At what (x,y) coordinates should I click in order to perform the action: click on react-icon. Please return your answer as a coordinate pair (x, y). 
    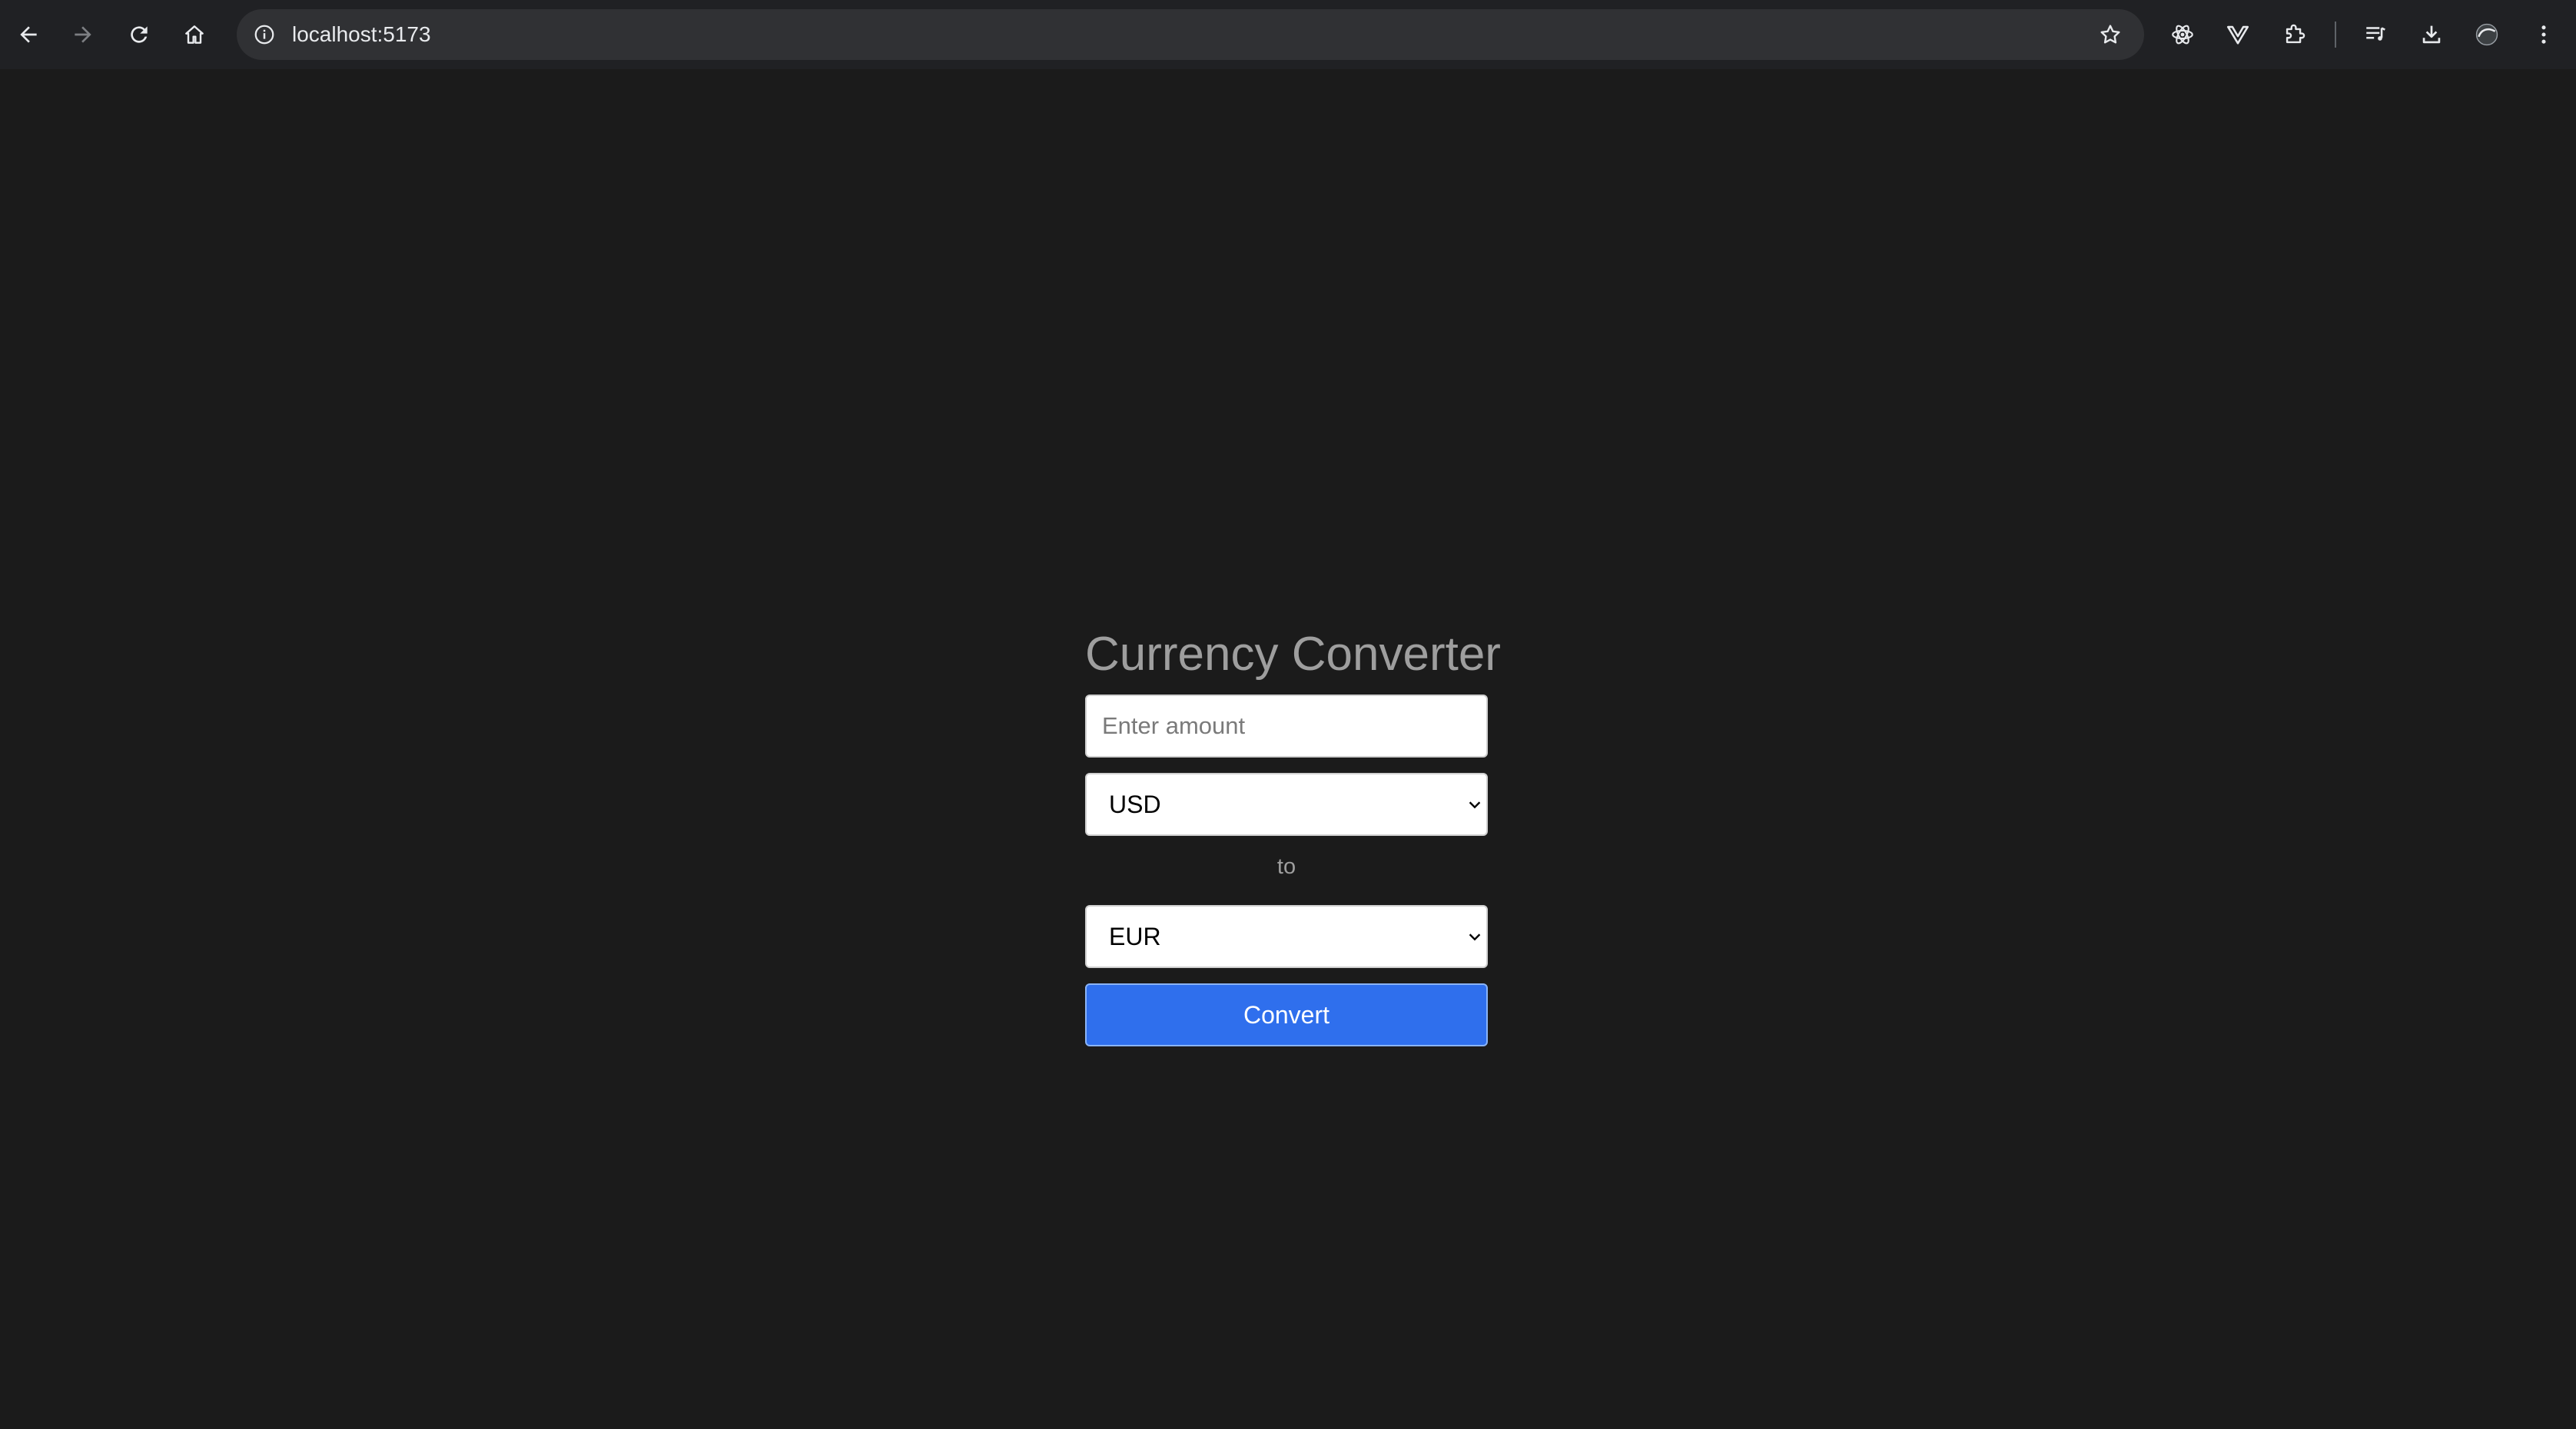
    Looking at the image, I should click on (2182, 35).